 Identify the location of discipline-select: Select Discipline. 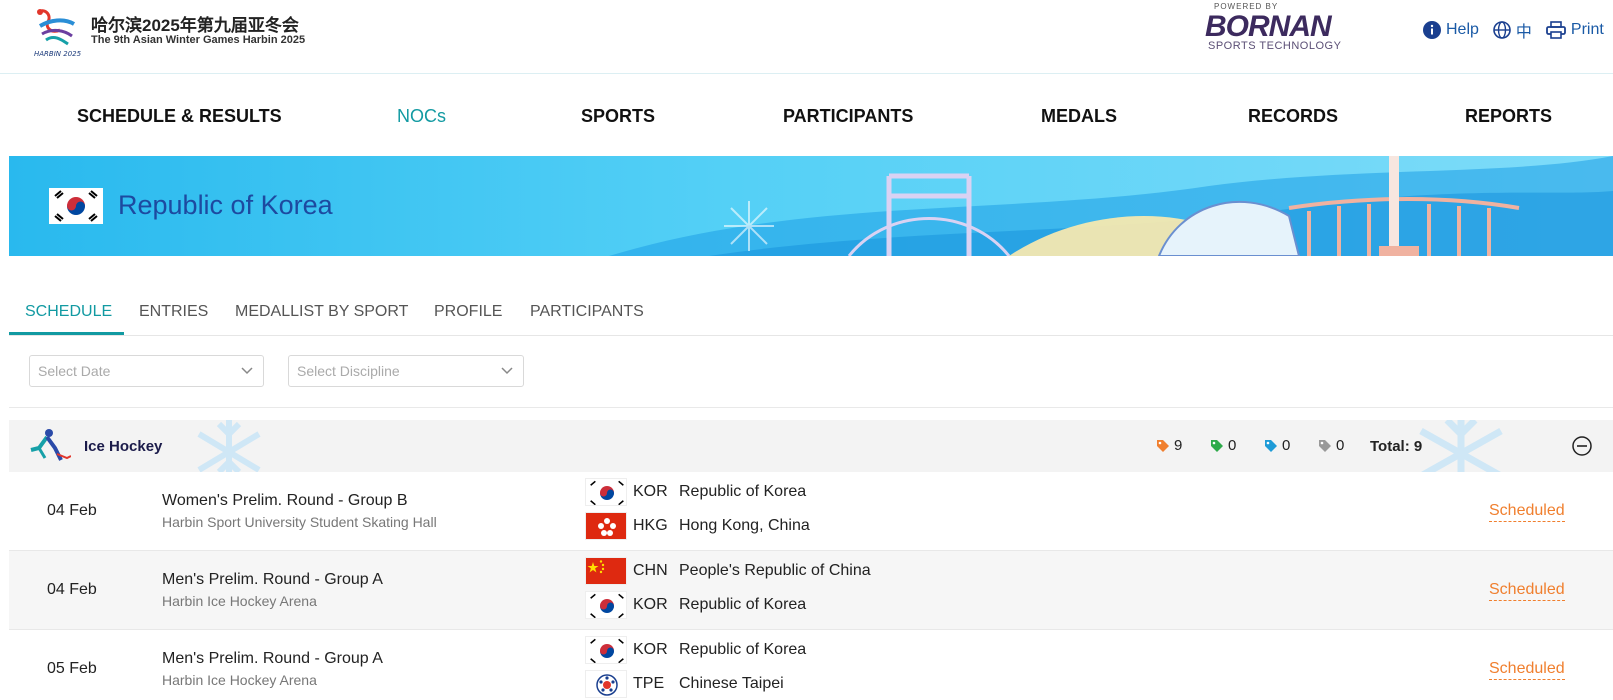
(406, 371).